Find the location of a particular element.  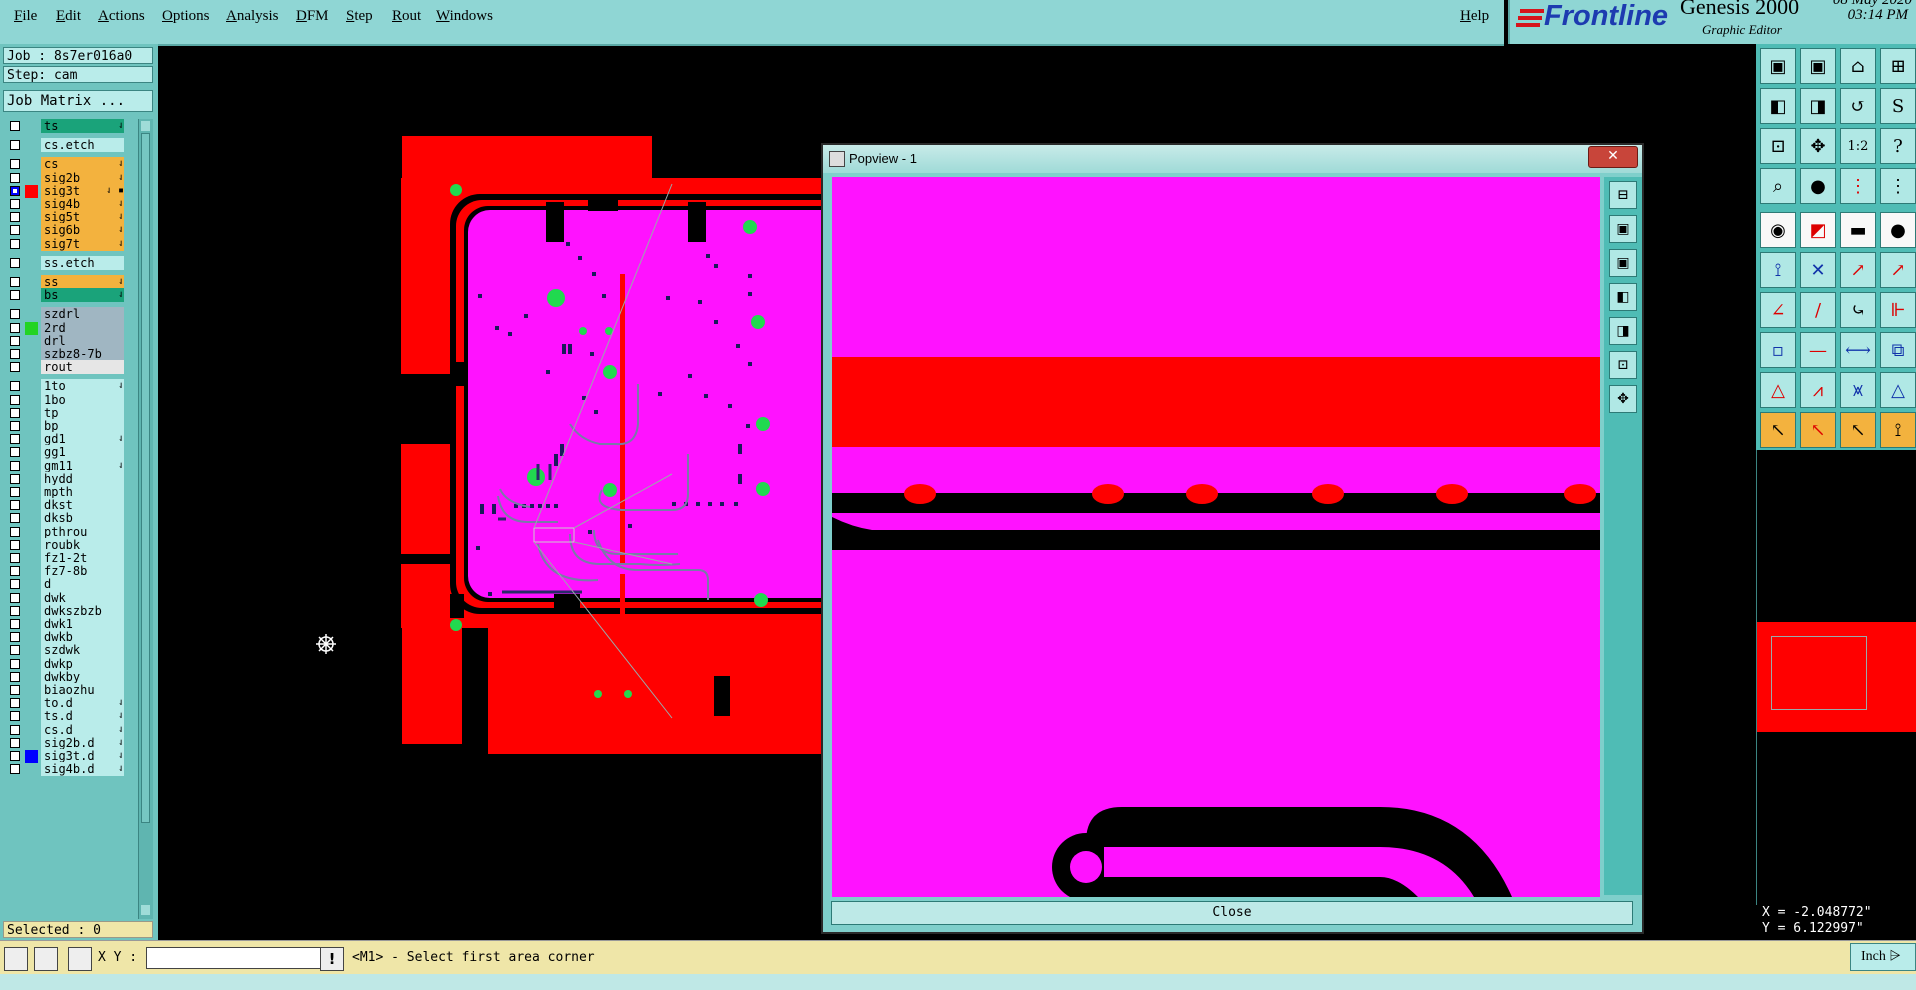

layer-name: rout is located at coordinates (82, 367).